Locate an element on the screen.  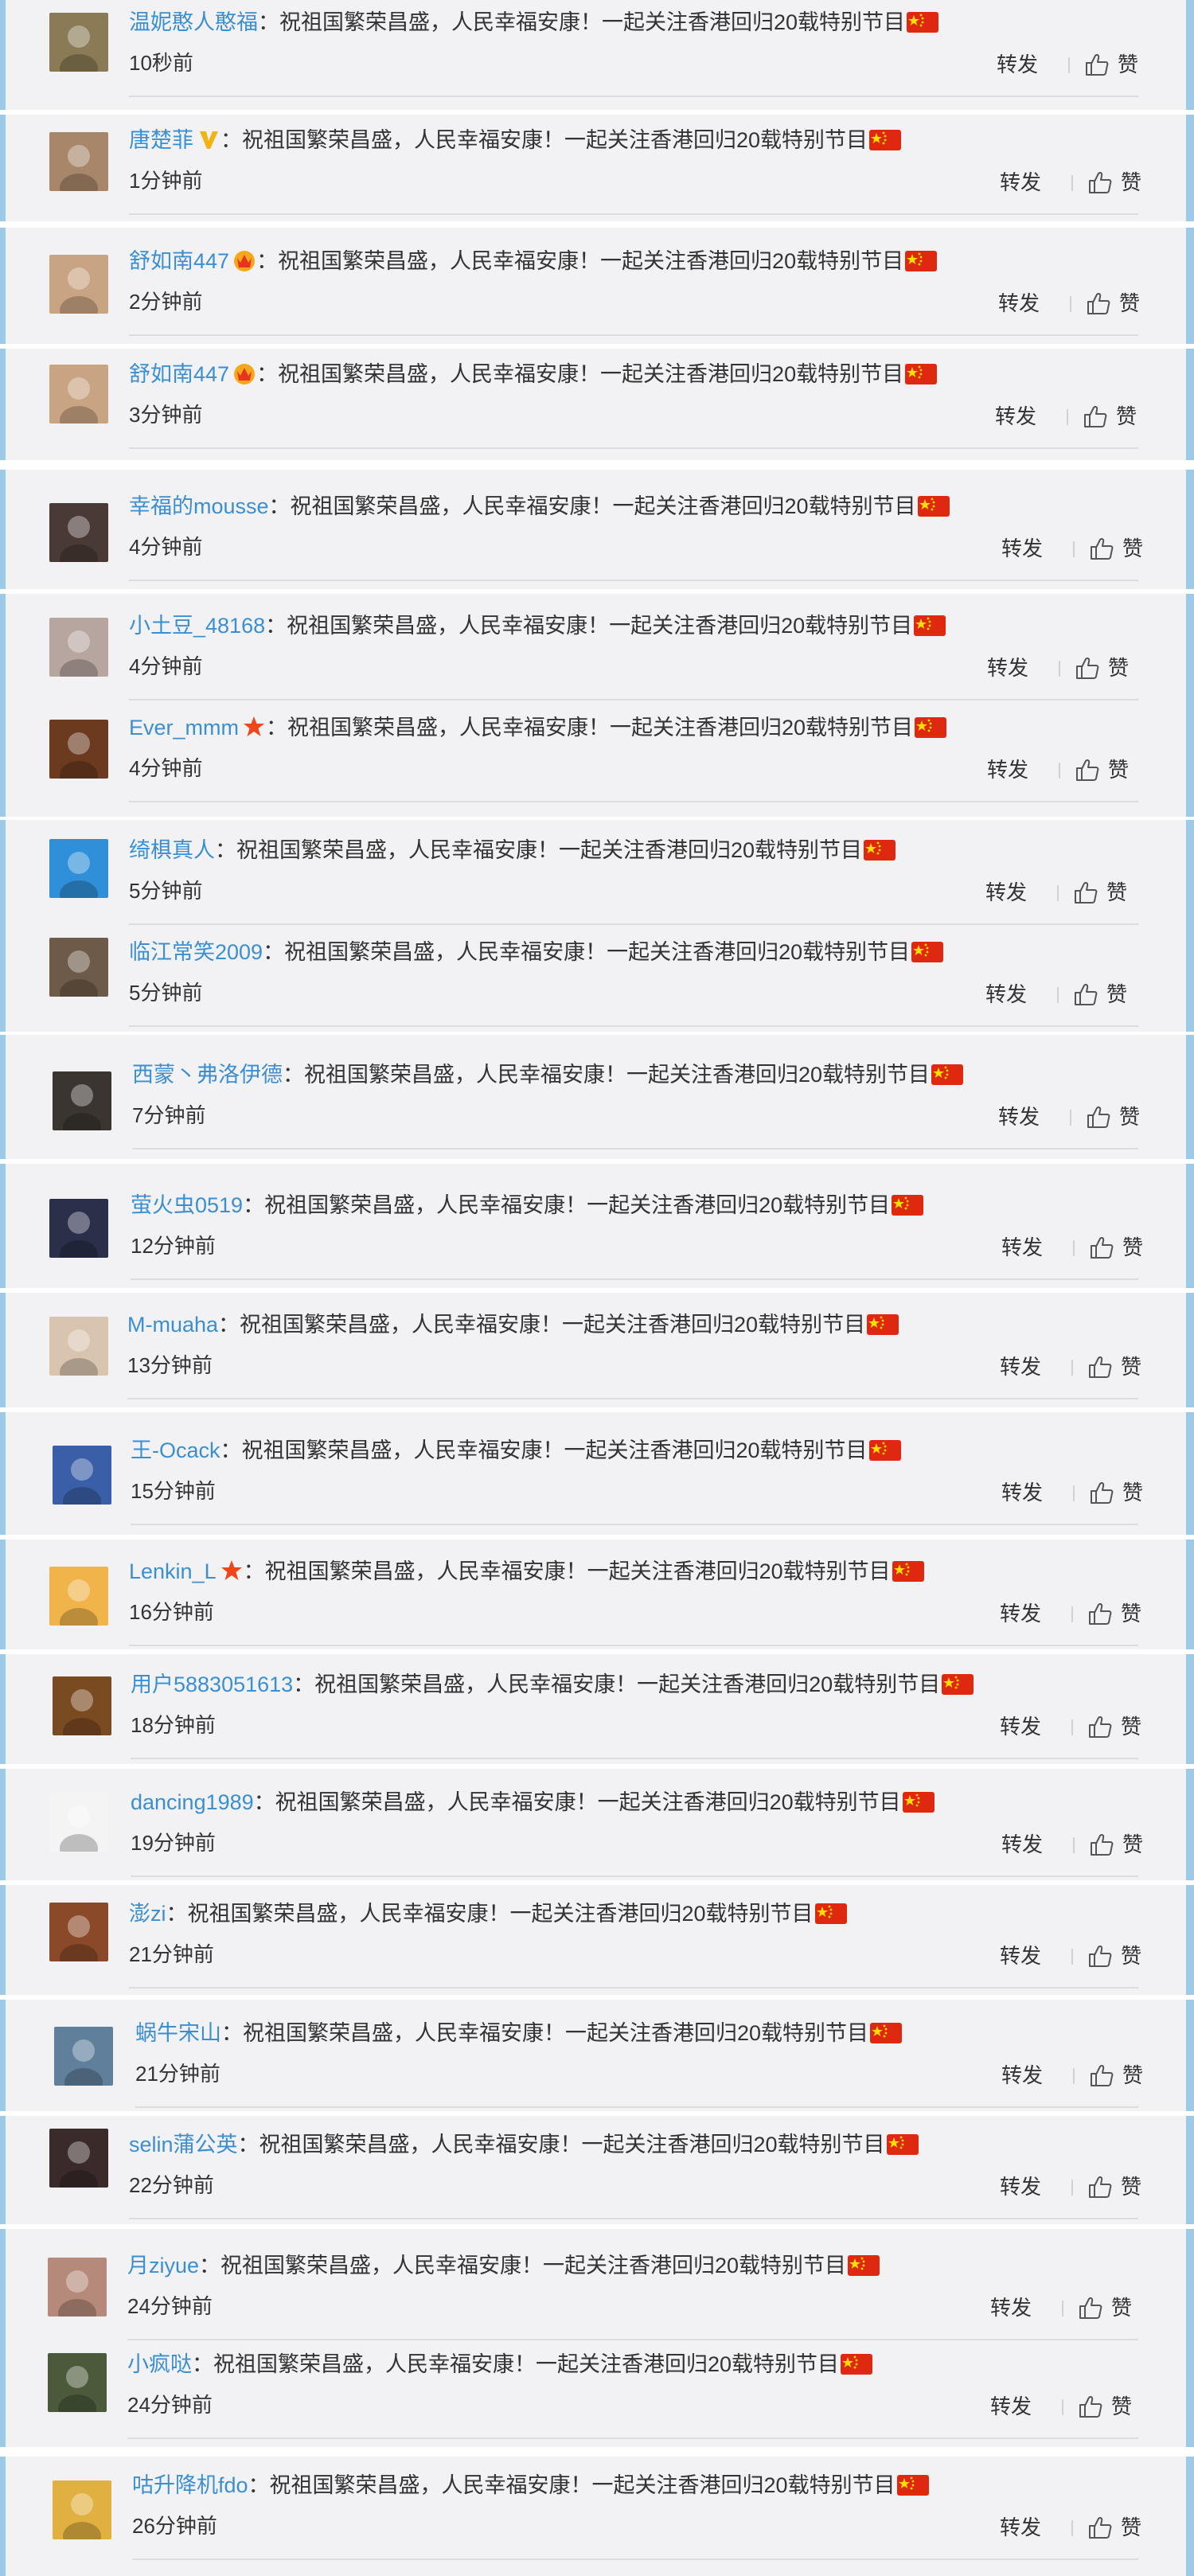
username-link: 小土豆_48168 is located at coordinates (197, 626).